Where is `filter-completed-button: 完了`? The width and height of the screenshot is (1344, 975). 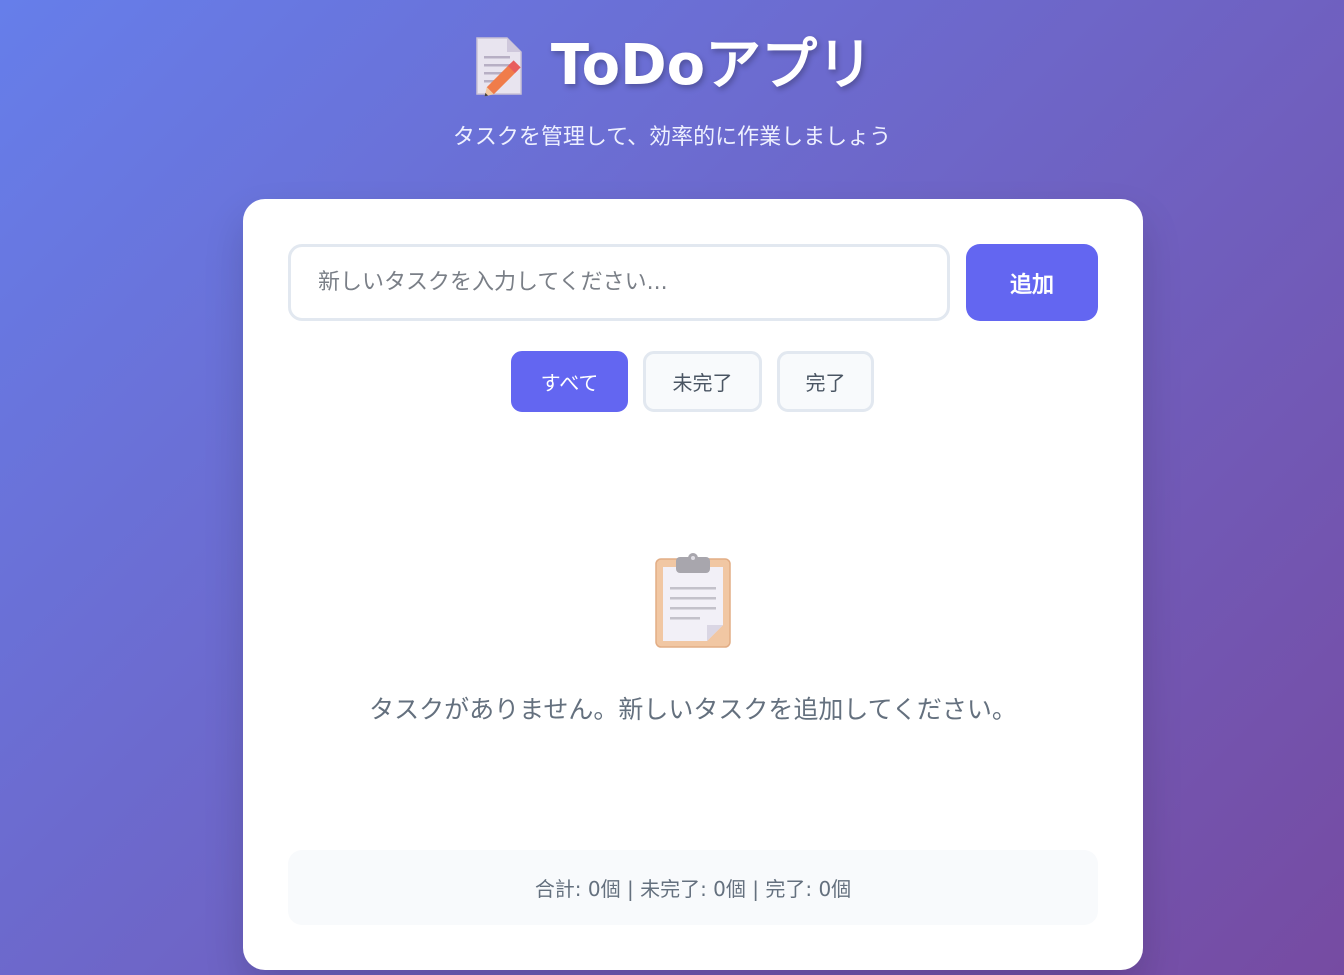 filter-completed-button: 完了 is located at coordinates (825, 381).